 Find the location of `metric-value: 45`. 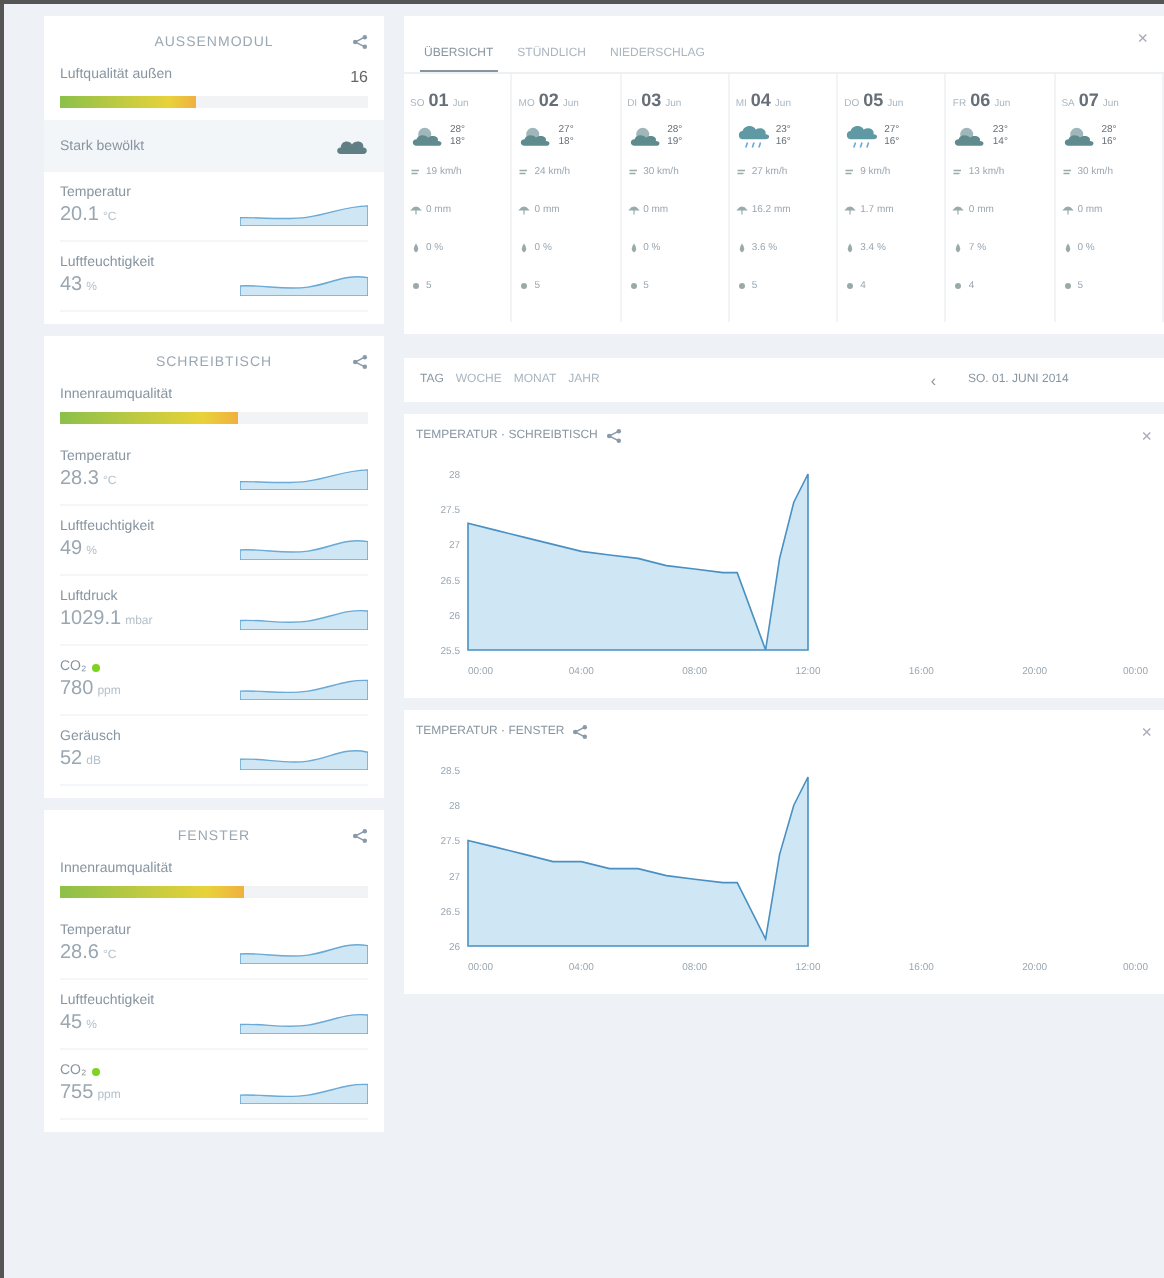

metric-value: 45 is located at coordinates (71, 1023).